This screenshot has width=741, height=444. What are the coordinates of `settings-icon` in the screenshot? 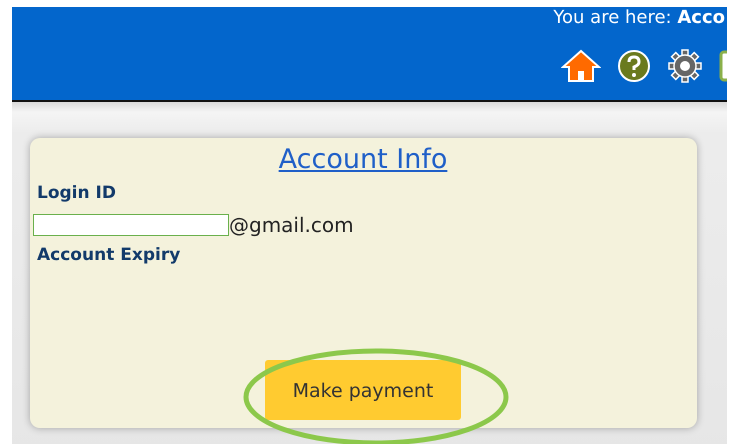 It's located at (685, 66).